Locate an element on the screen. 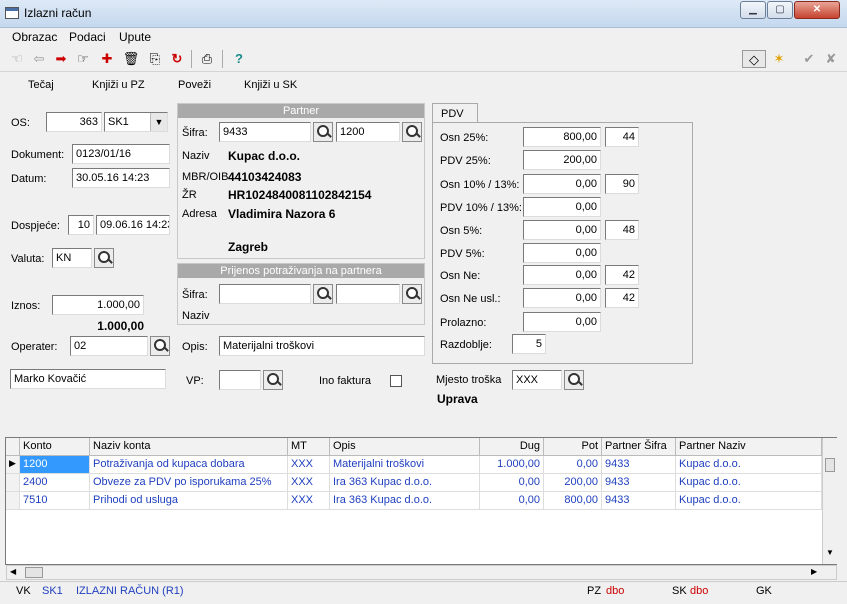  pdv-row-value: 200,00 is located at coordinates (562, 160).